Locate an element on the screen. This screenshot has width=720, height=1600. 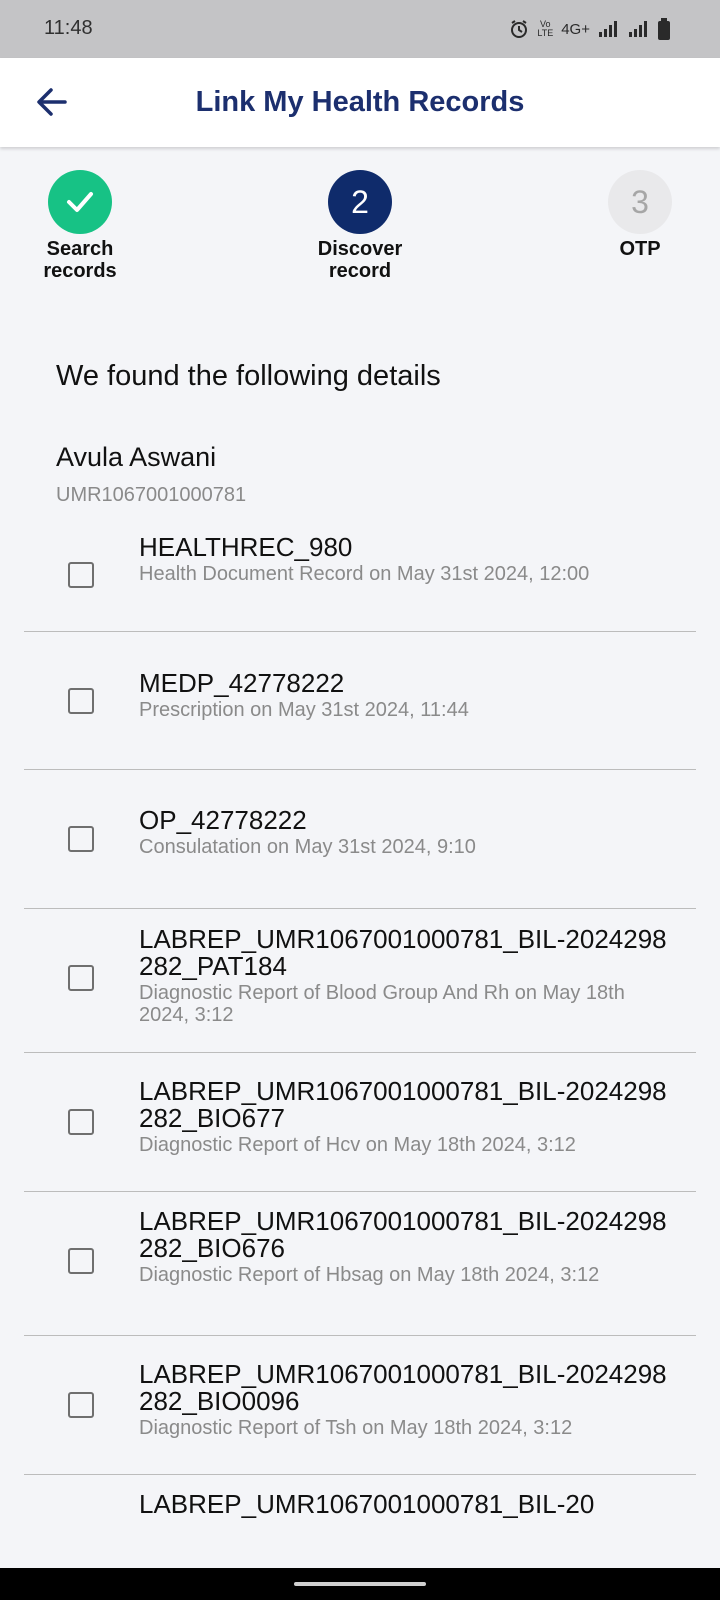
status-icons: Vo LTE 4G+ is located at coordinates (589, 29).